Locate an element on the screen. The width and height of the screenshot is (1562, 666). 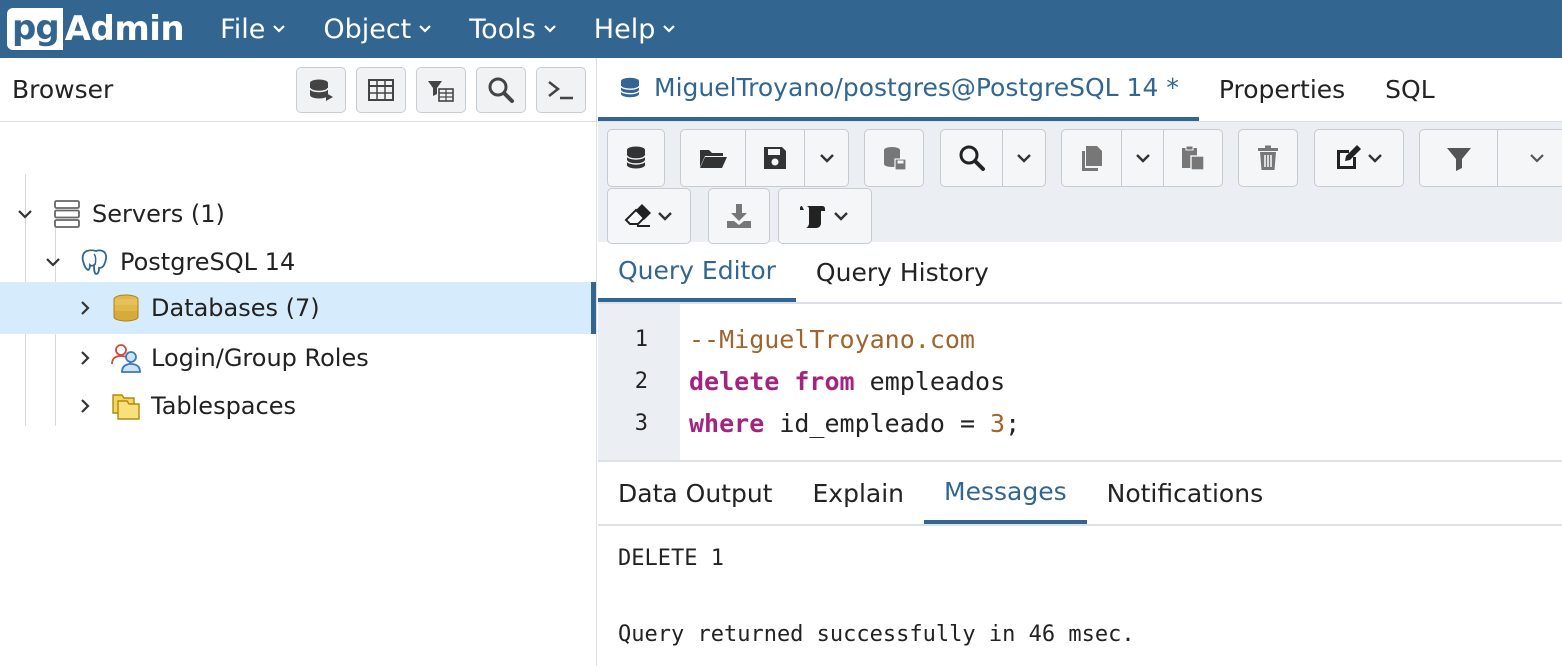
find-button is located at coordinates (972, 158).